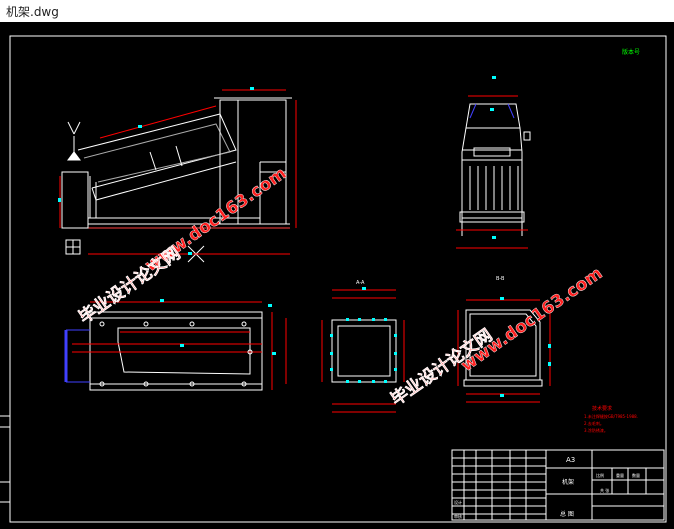  Describe the element at coordinates (594, 423) in the screenshot. I see `tech-req-line: 2.去毛刺。` at that location.